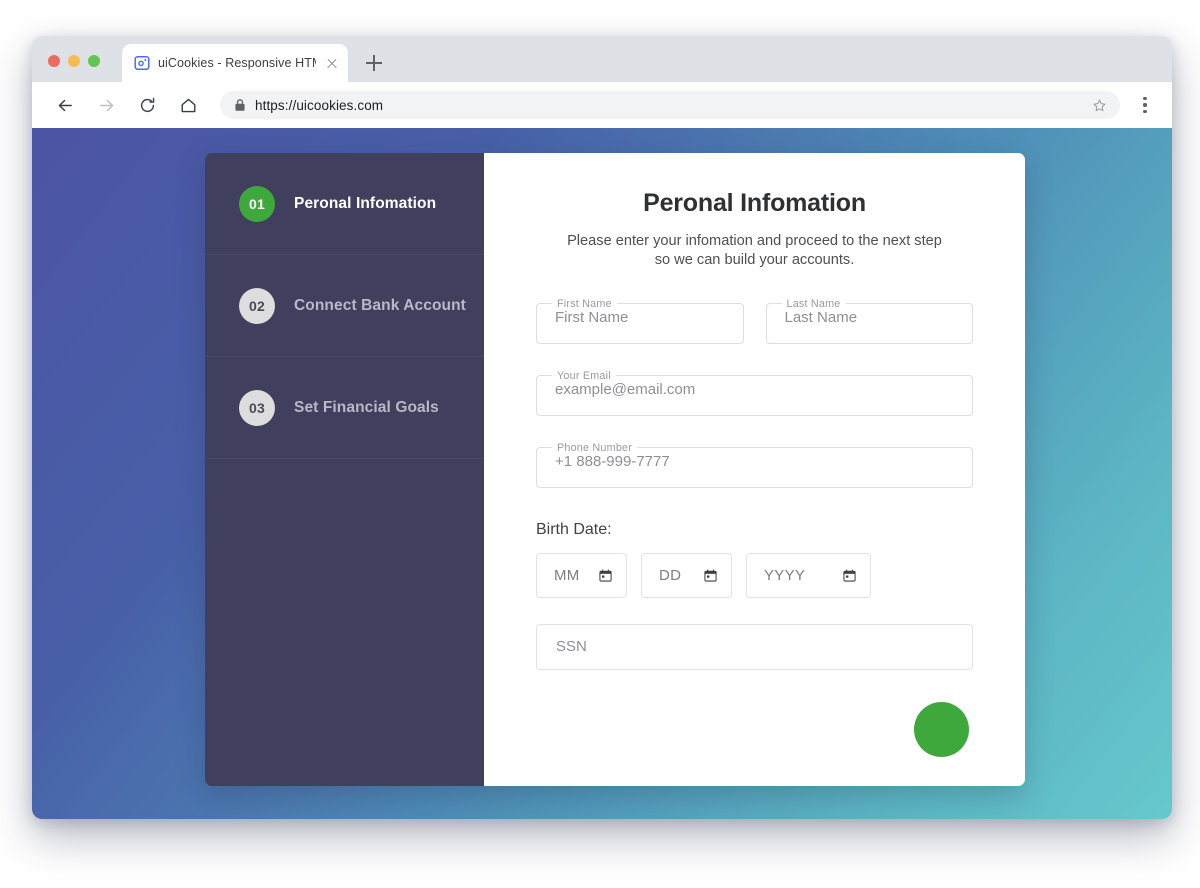 The image size is (1200, 888). What do you see at coordinates (754, 729) in the screenshot?
I see `form-actions` at bounding box center [754, 729].